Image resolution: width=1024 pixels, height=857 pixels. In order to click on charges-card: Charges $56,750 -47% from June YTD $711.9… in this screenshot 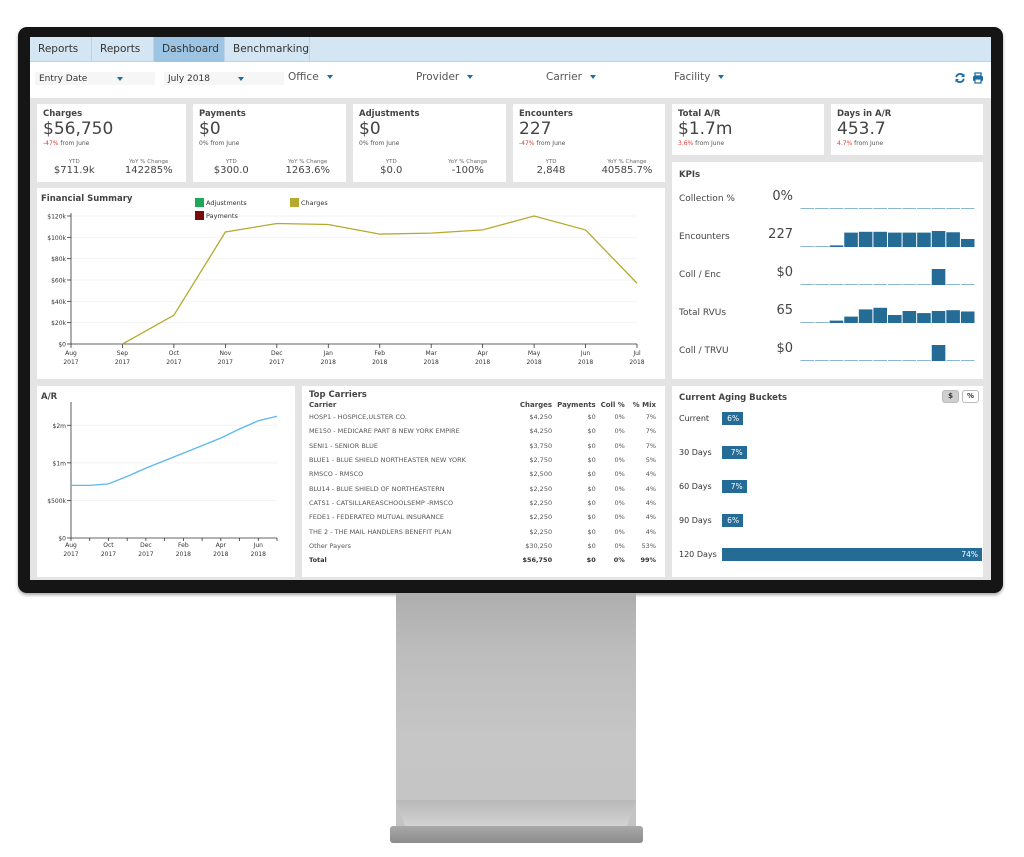, I will do `click(111, 143)`.